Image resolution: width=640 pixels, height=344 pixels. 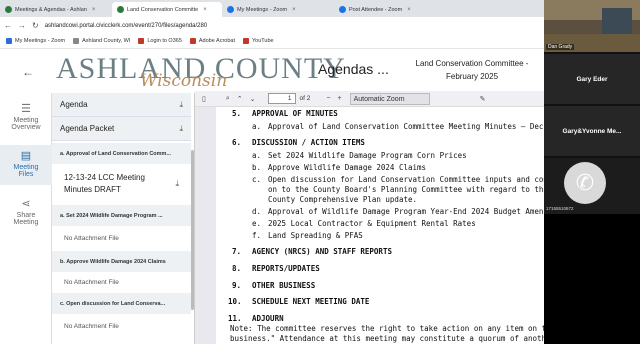 I want to click on zoom-in-icon: +, so click(x=339, y=98).